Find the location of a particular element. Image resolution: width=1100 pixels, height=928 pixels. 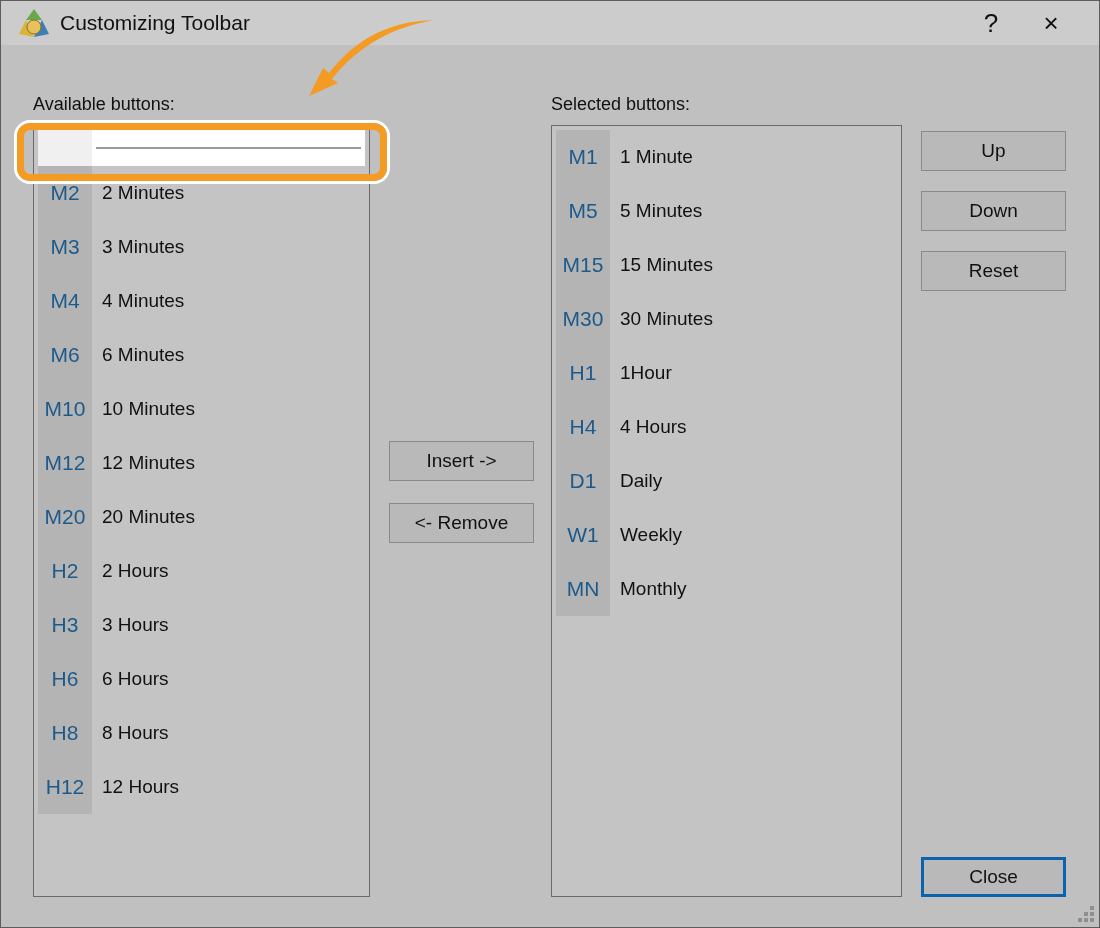

timeframe-code: H1 is located at coordinates (583, 373).